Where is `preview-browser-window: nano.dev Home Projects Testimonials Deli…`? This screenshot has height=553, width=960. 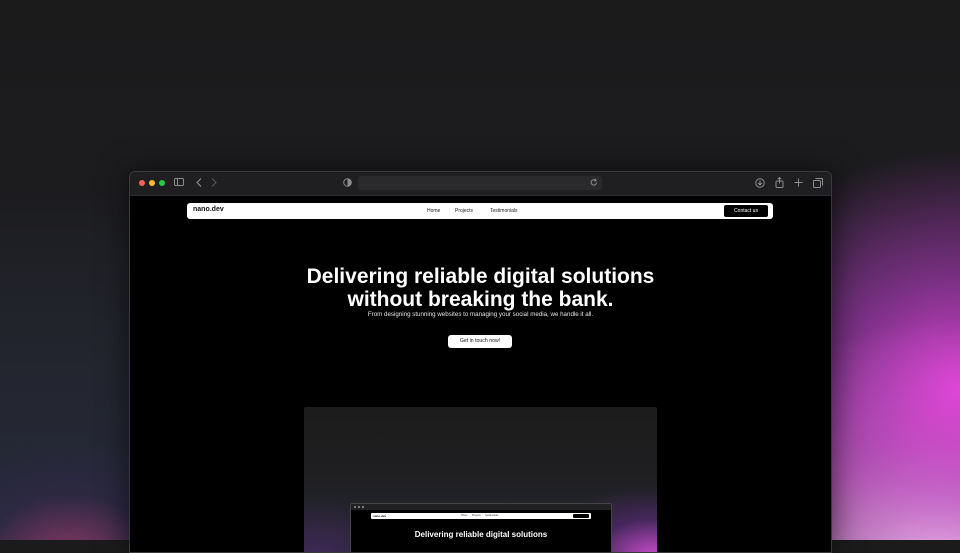 preview-browser-window: nano.dev Home Projects Testimonials Deli… is located at coordinates (481, 527).